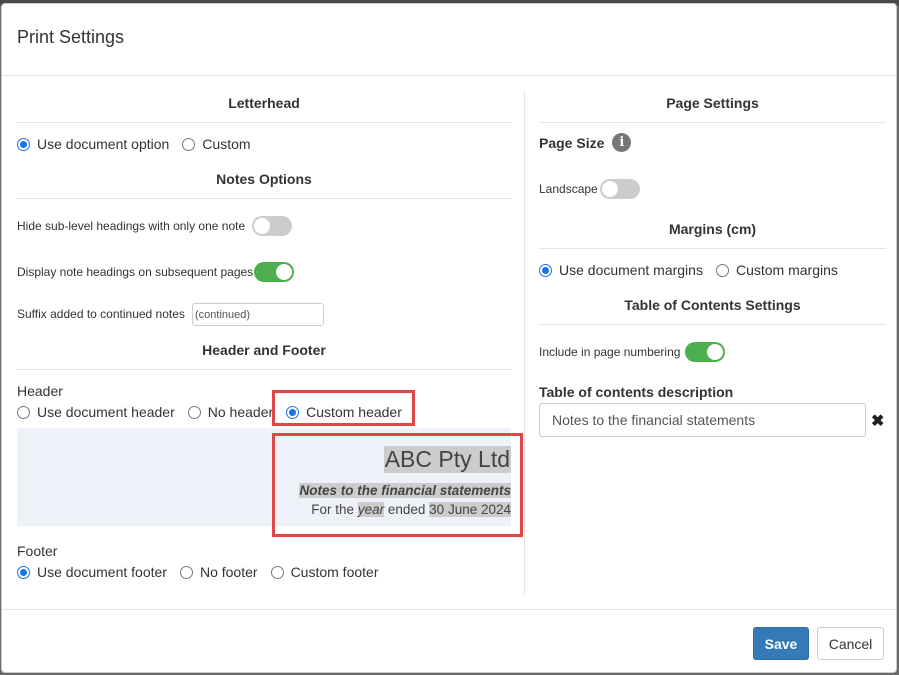 This screenshot has width=899, height=675. Describe the element at coordinates (712, 311) in the screenshot. I see `toc-settings-title: Table of Contents Settings` at that location.